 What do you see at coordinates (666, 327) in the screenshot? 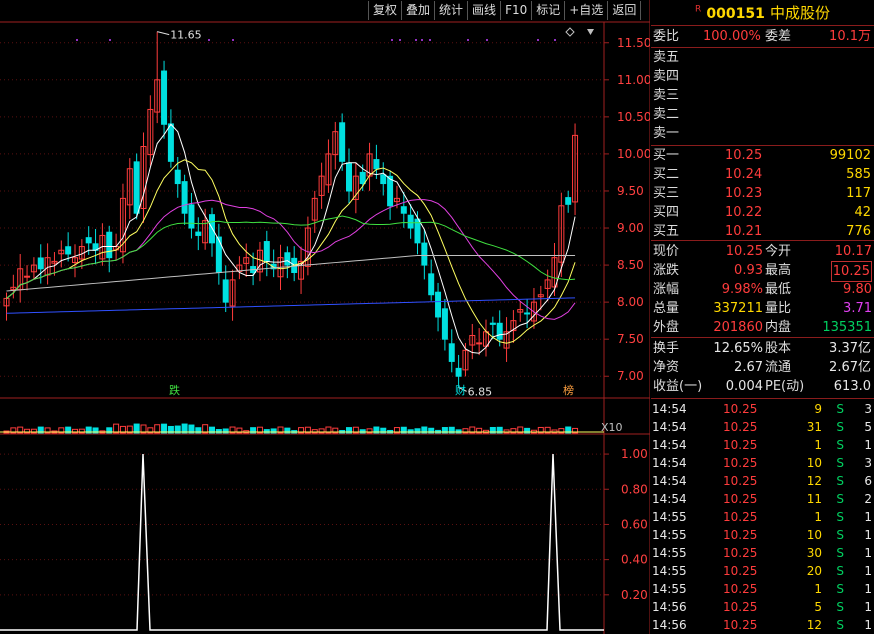
I see `quote-label: 外盘` at bounding box center [666, 327].